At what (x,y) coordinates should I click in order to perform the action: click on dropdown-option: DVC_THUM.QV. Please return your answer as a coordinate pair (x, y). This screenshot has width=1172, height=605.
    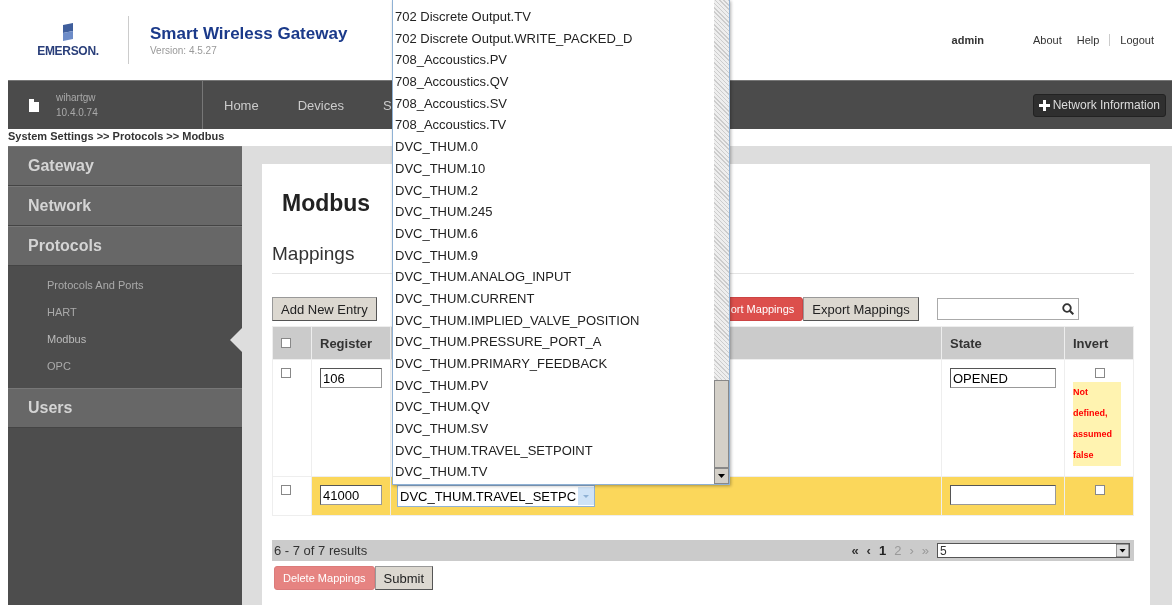
    Looking at the image, I should click on (553, 407).